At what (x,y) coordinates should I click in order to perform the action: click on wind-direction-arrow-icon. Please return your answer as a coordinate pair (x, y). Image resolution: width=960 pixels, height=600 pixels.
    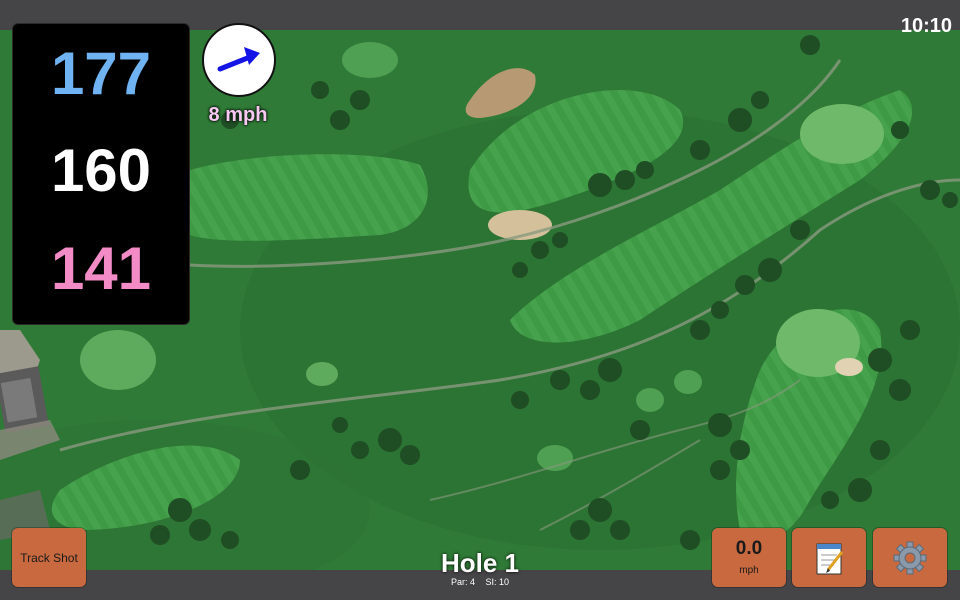
    Looking at the image, I should click on (238, 59).